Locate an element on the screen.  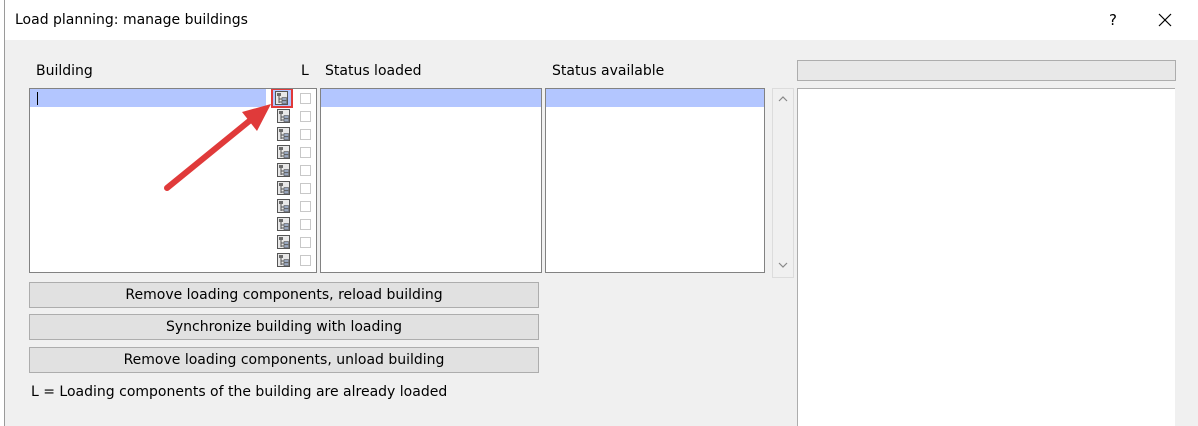
scroll-up-icon is located at coordinates (783, 99).